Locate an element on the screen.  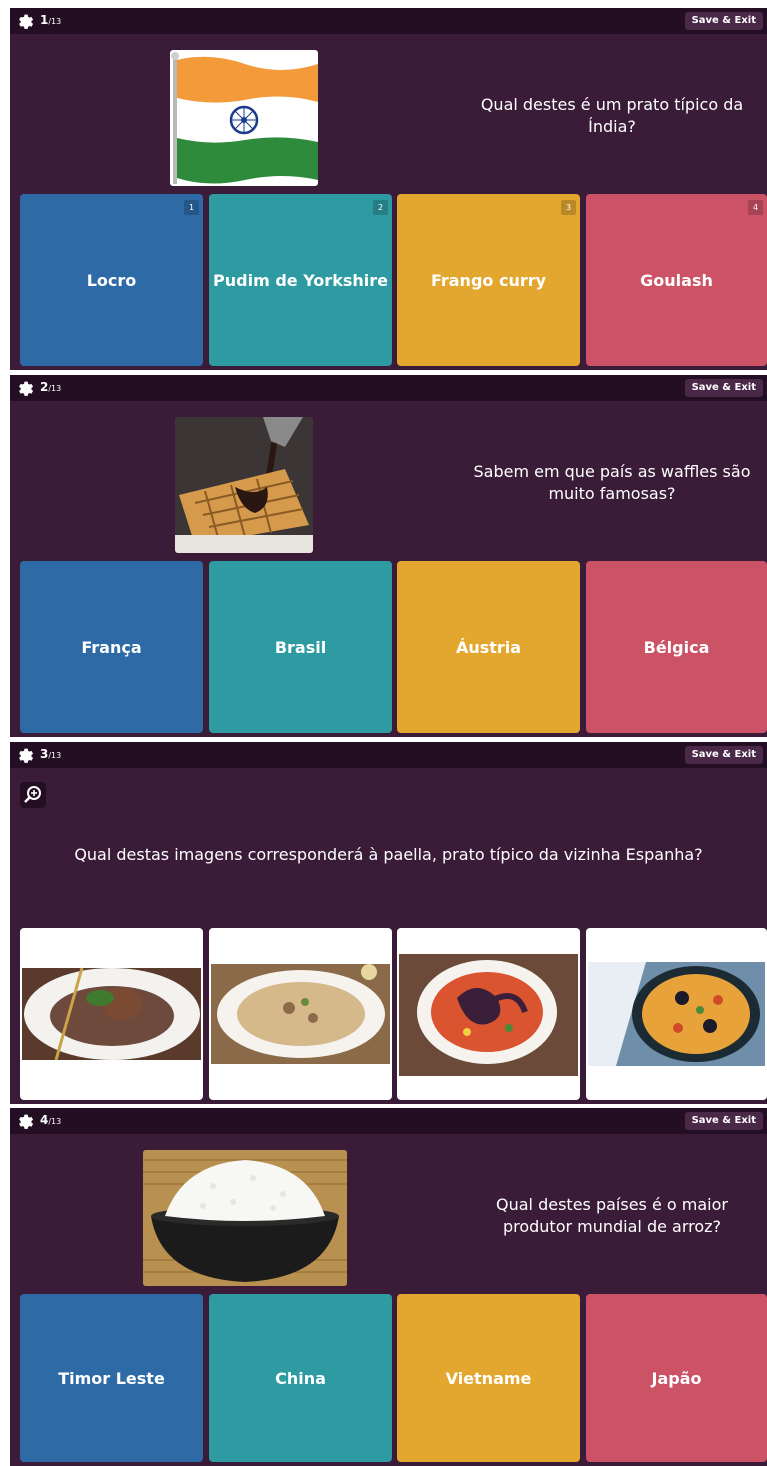
answer-option-2: Brasil is located at coordinates (300, 647).